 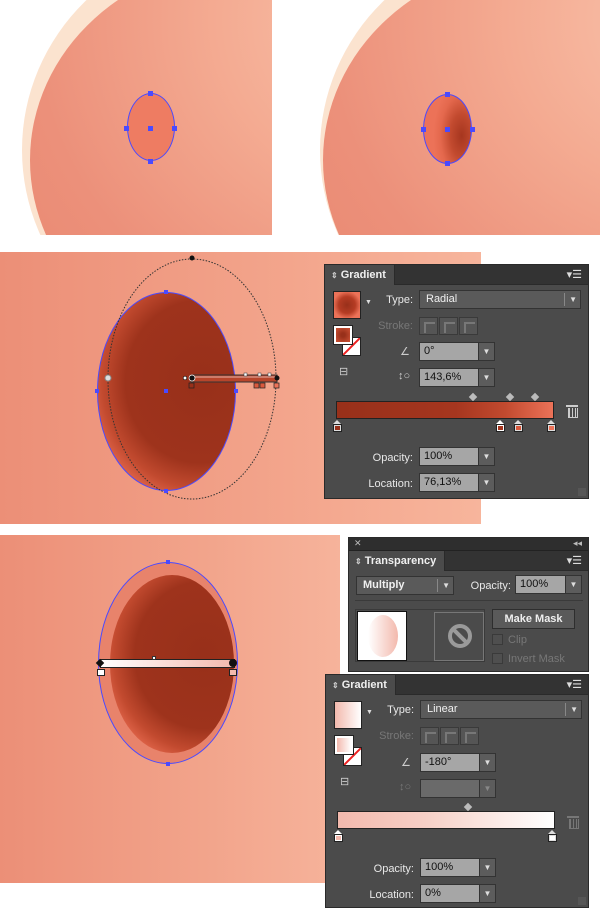 What do you see at coordinates (490, 586) in the screenshot?
I see `opacity-label: Opacity:` at bounding box center [490, 586].